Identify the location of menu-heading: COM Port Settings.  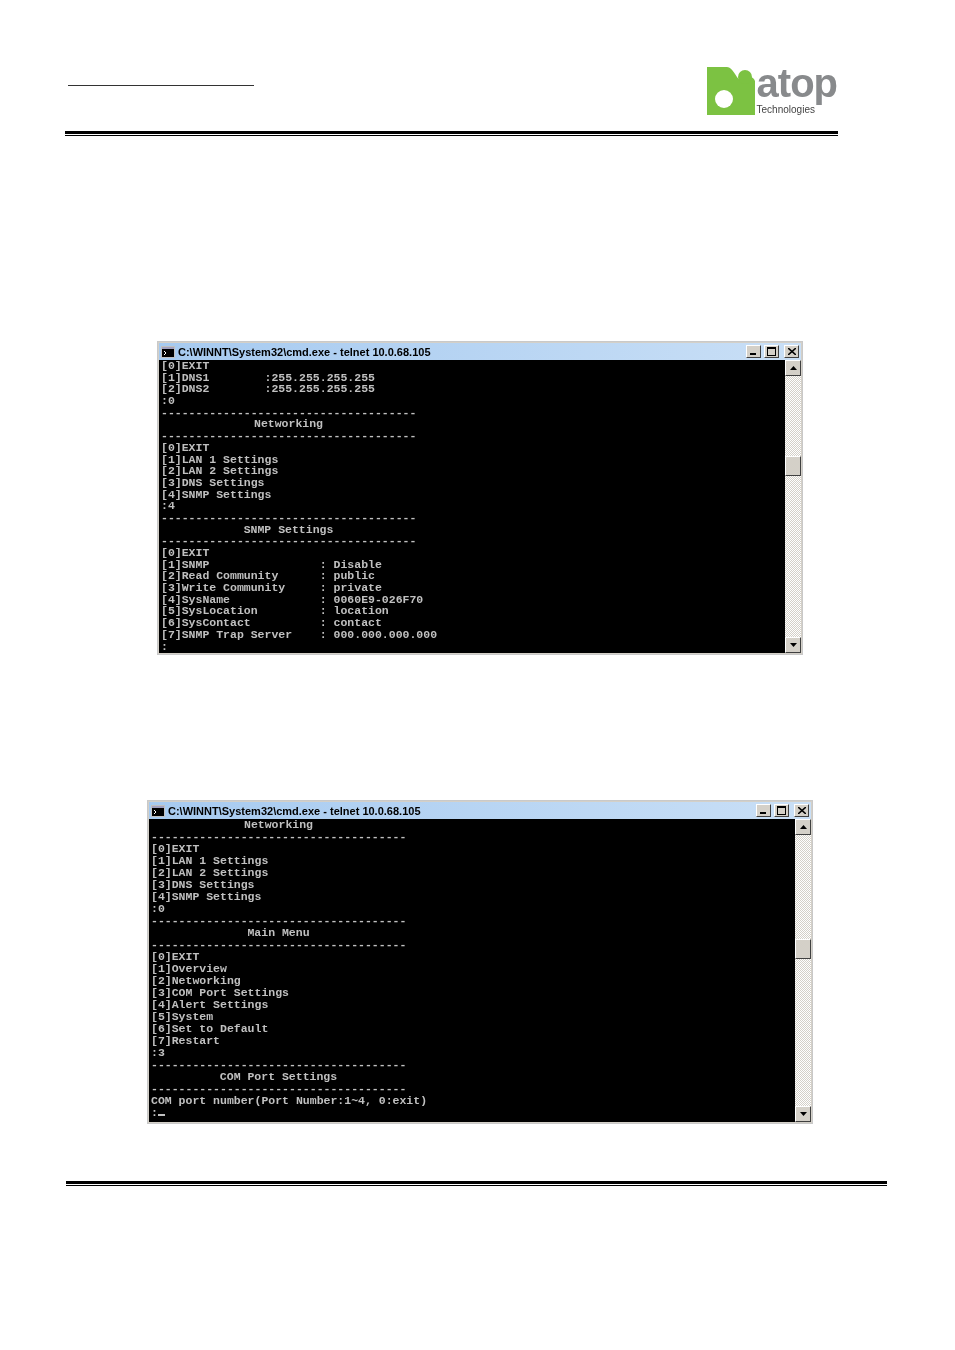
(278, 1077).